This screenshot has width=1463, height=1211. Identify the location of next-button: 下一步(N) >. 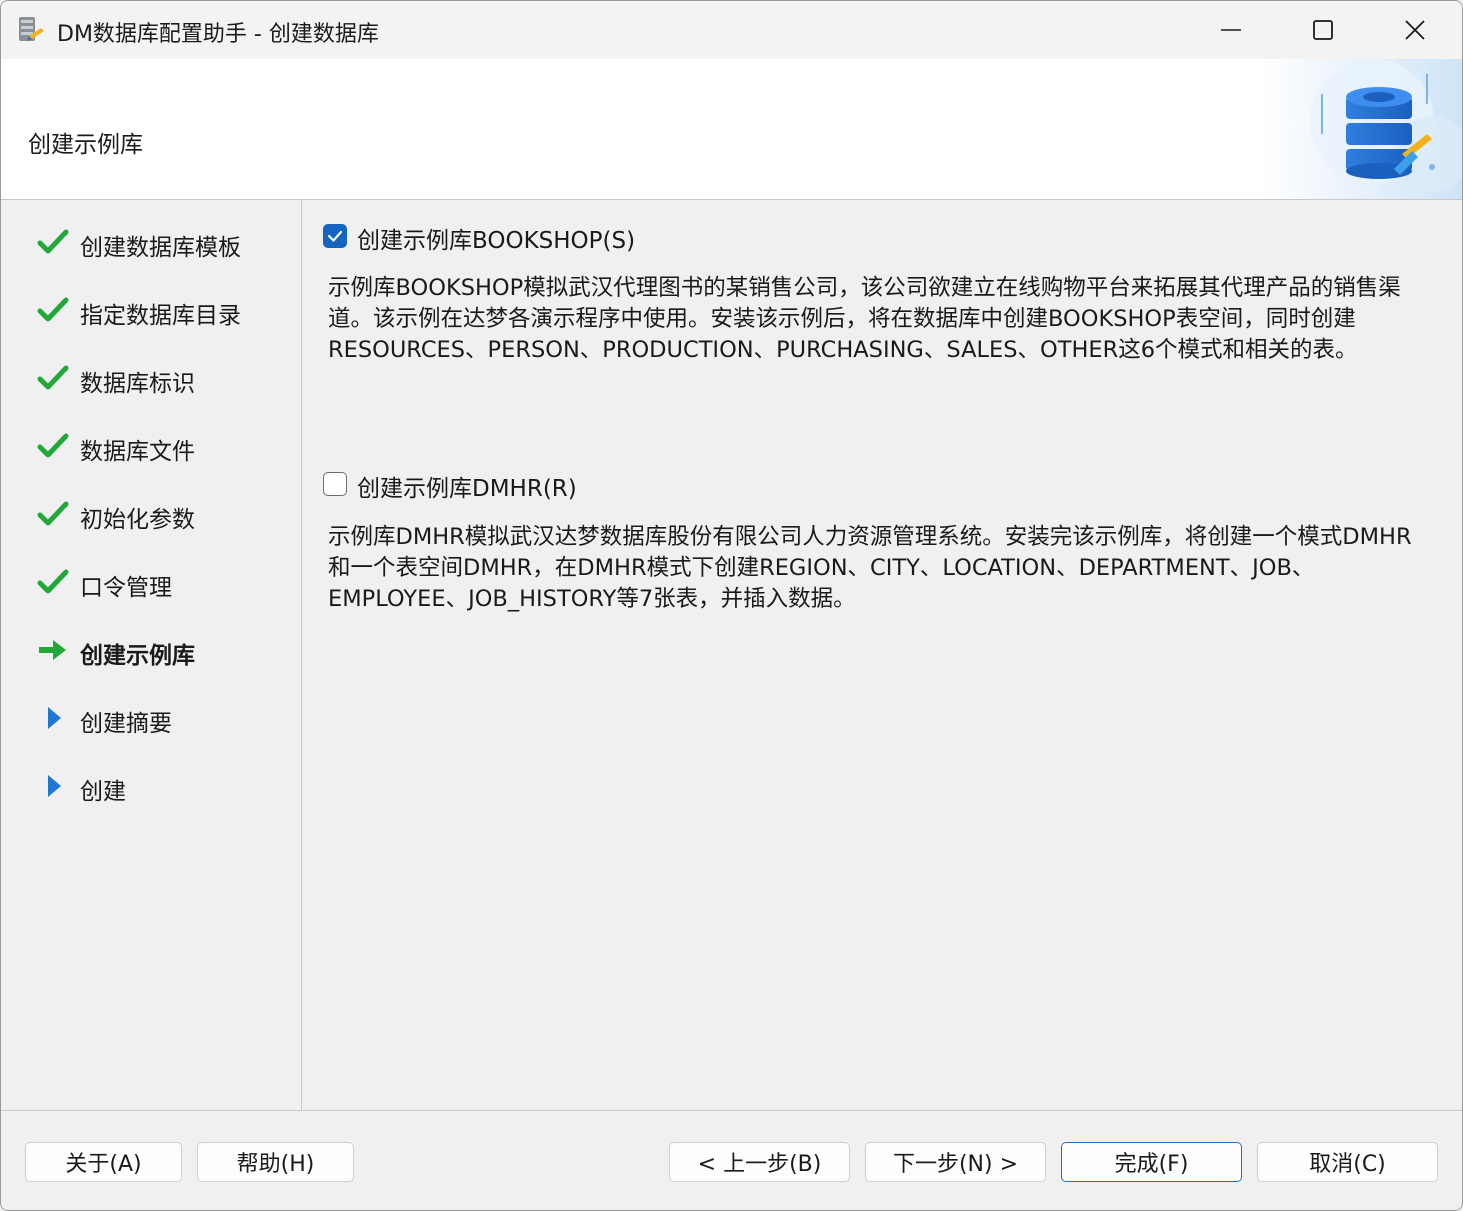
(955, 1162).